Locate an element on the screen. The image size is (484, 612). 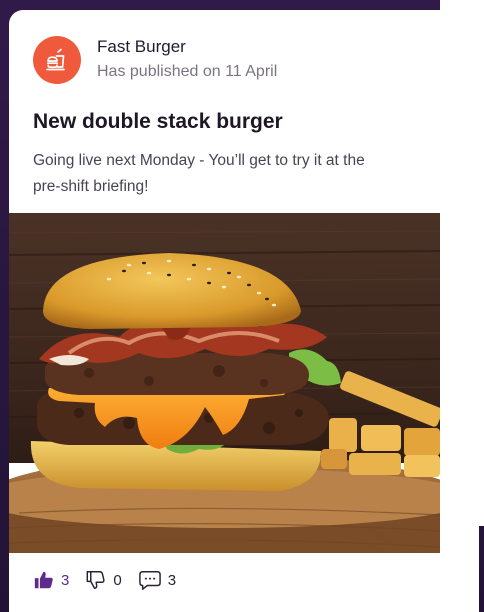
author-name: Fast Burger is located at coordinates (187, 47).